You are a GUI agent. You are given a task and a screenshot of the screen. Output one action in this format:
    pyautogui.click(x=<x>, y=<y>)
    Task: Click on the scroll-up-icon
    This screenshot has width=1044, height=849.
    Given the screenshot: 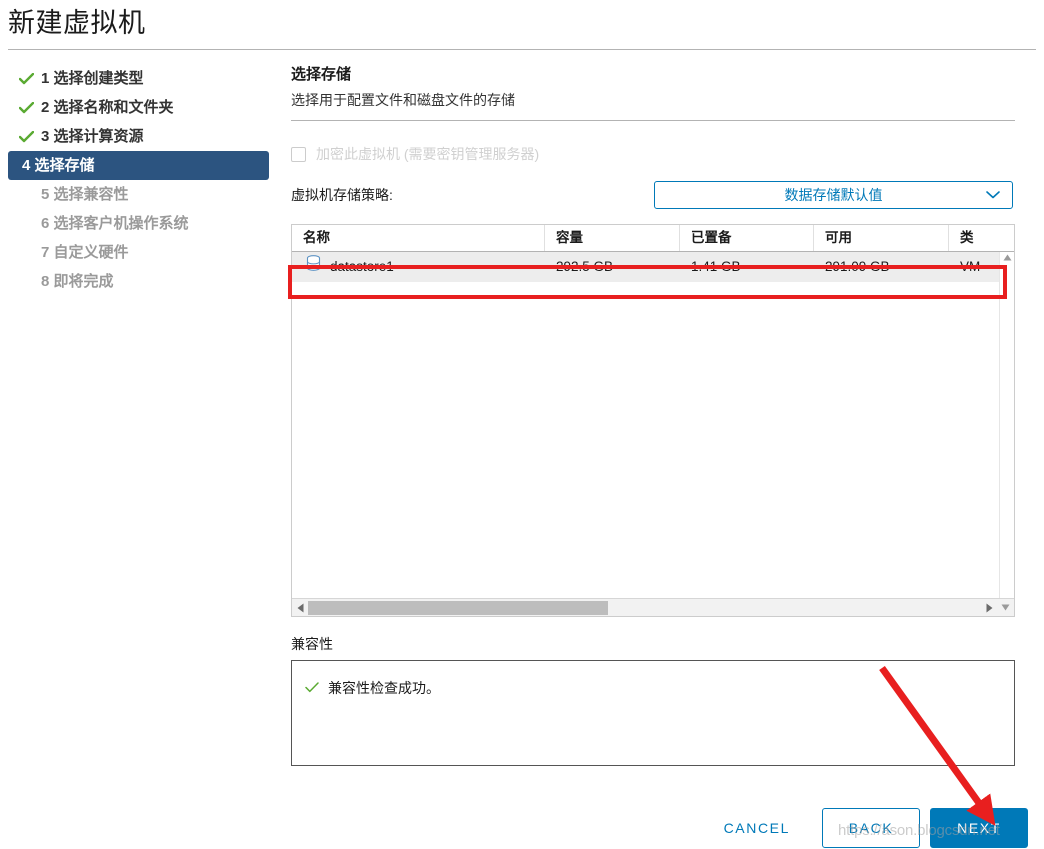 What is the action you would take?
    pyautogui.click(x=1007, y=257)
    